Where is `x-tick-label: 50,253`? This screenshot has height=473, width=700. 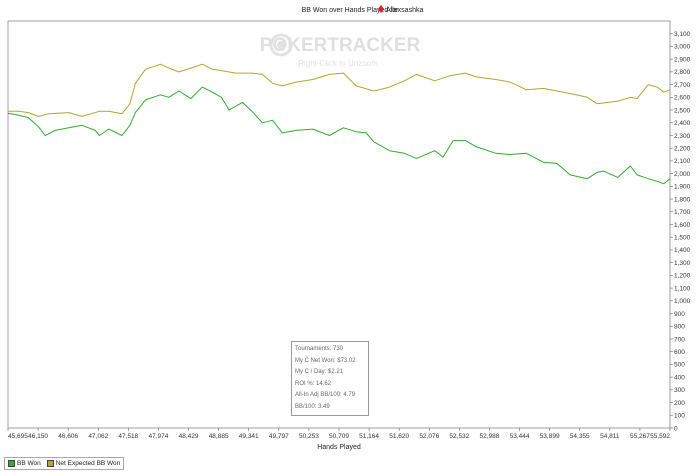
x-tick-label: 50,253 is located at coordinates (309, 436).